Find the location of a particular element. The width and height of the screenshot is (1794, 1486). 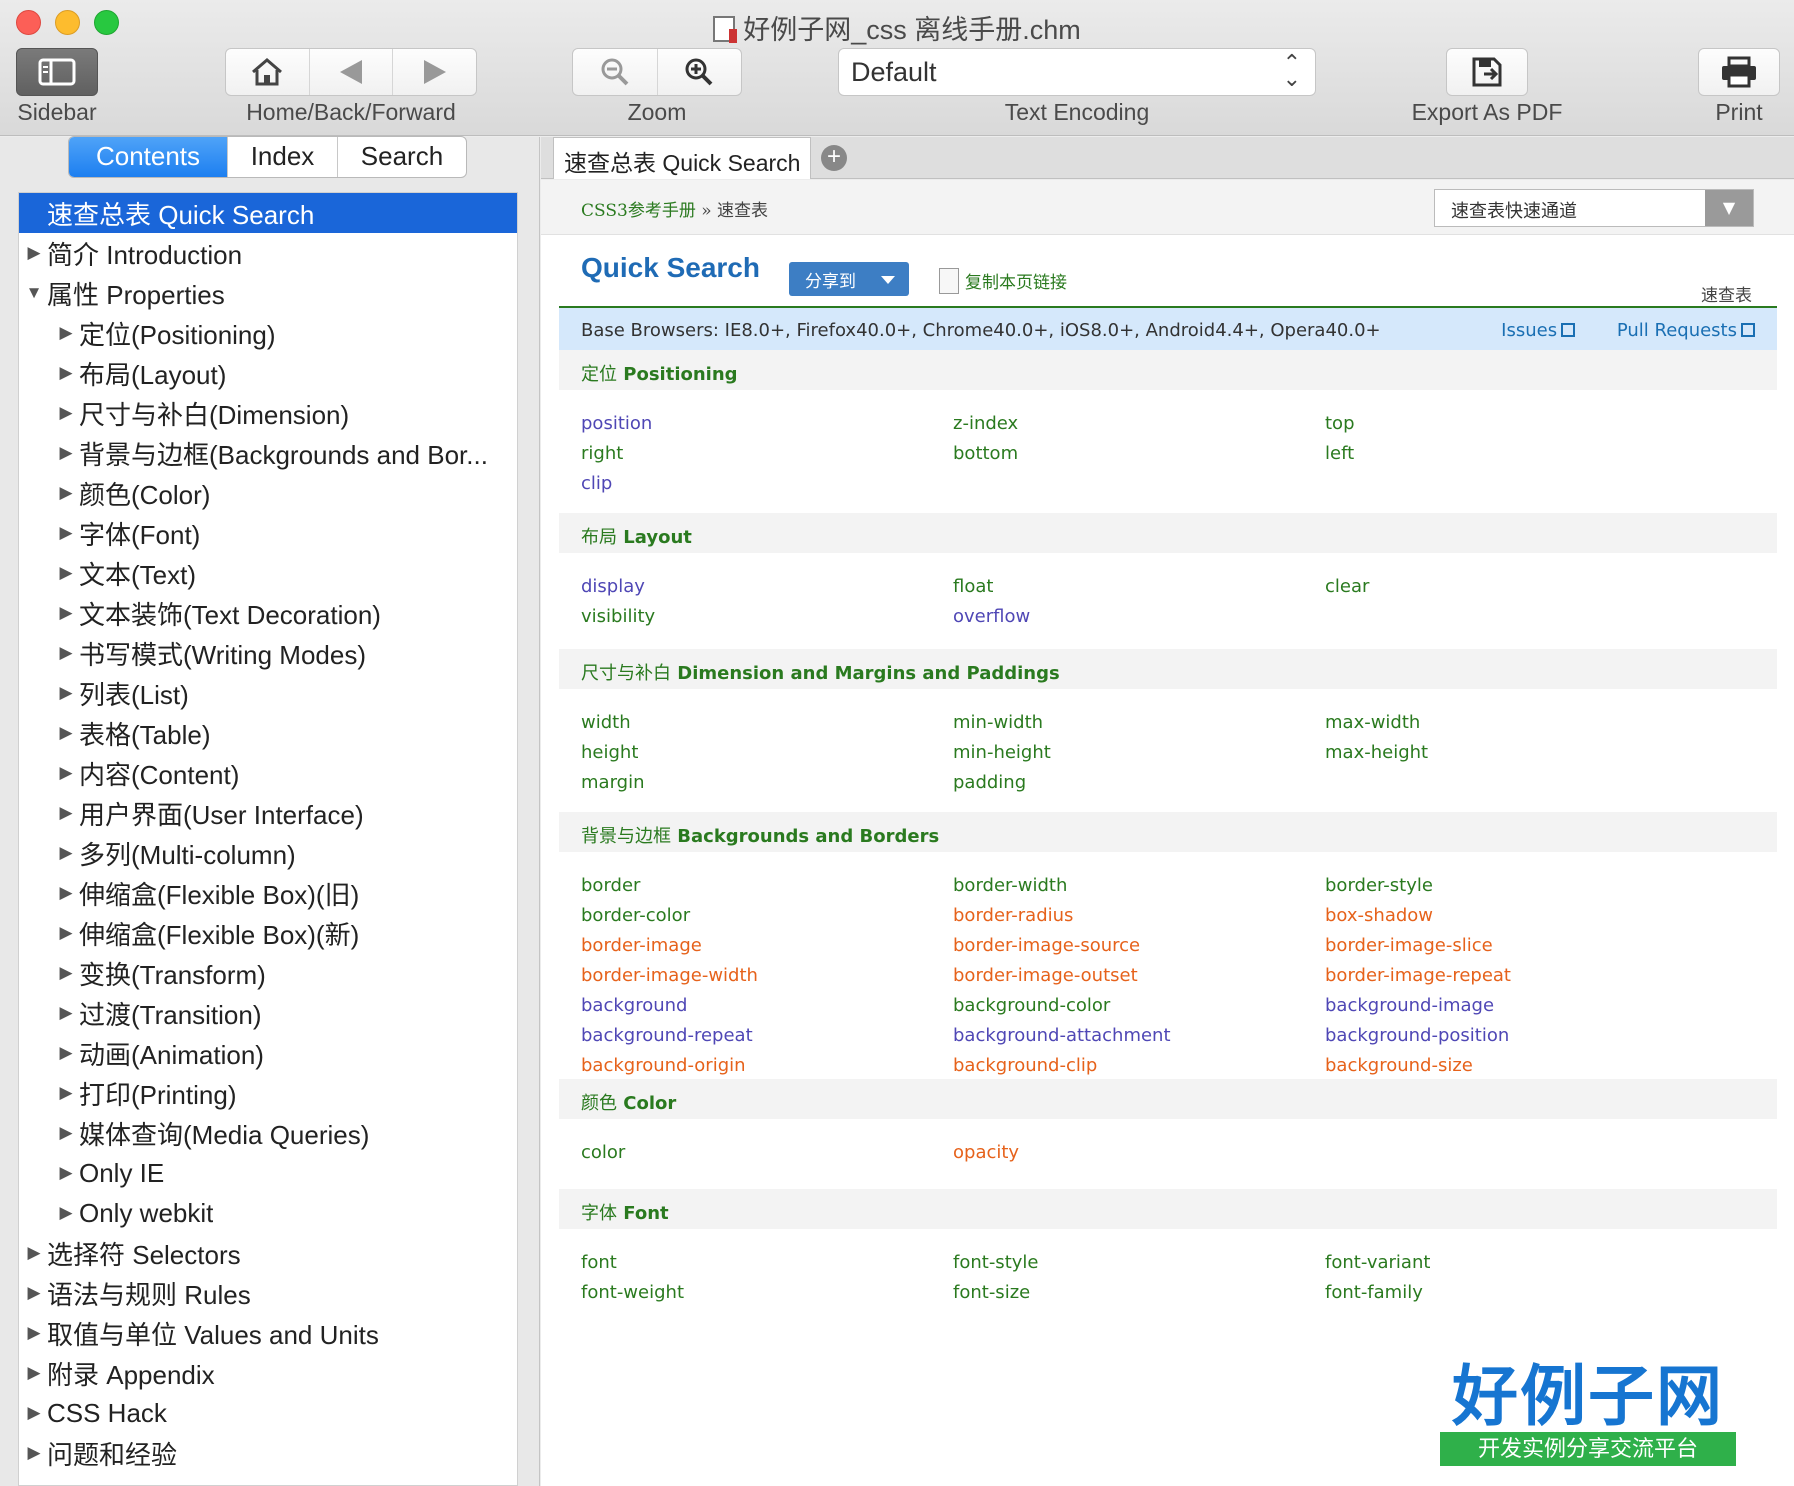

property-link: clip is located at coordinates (767, 484).